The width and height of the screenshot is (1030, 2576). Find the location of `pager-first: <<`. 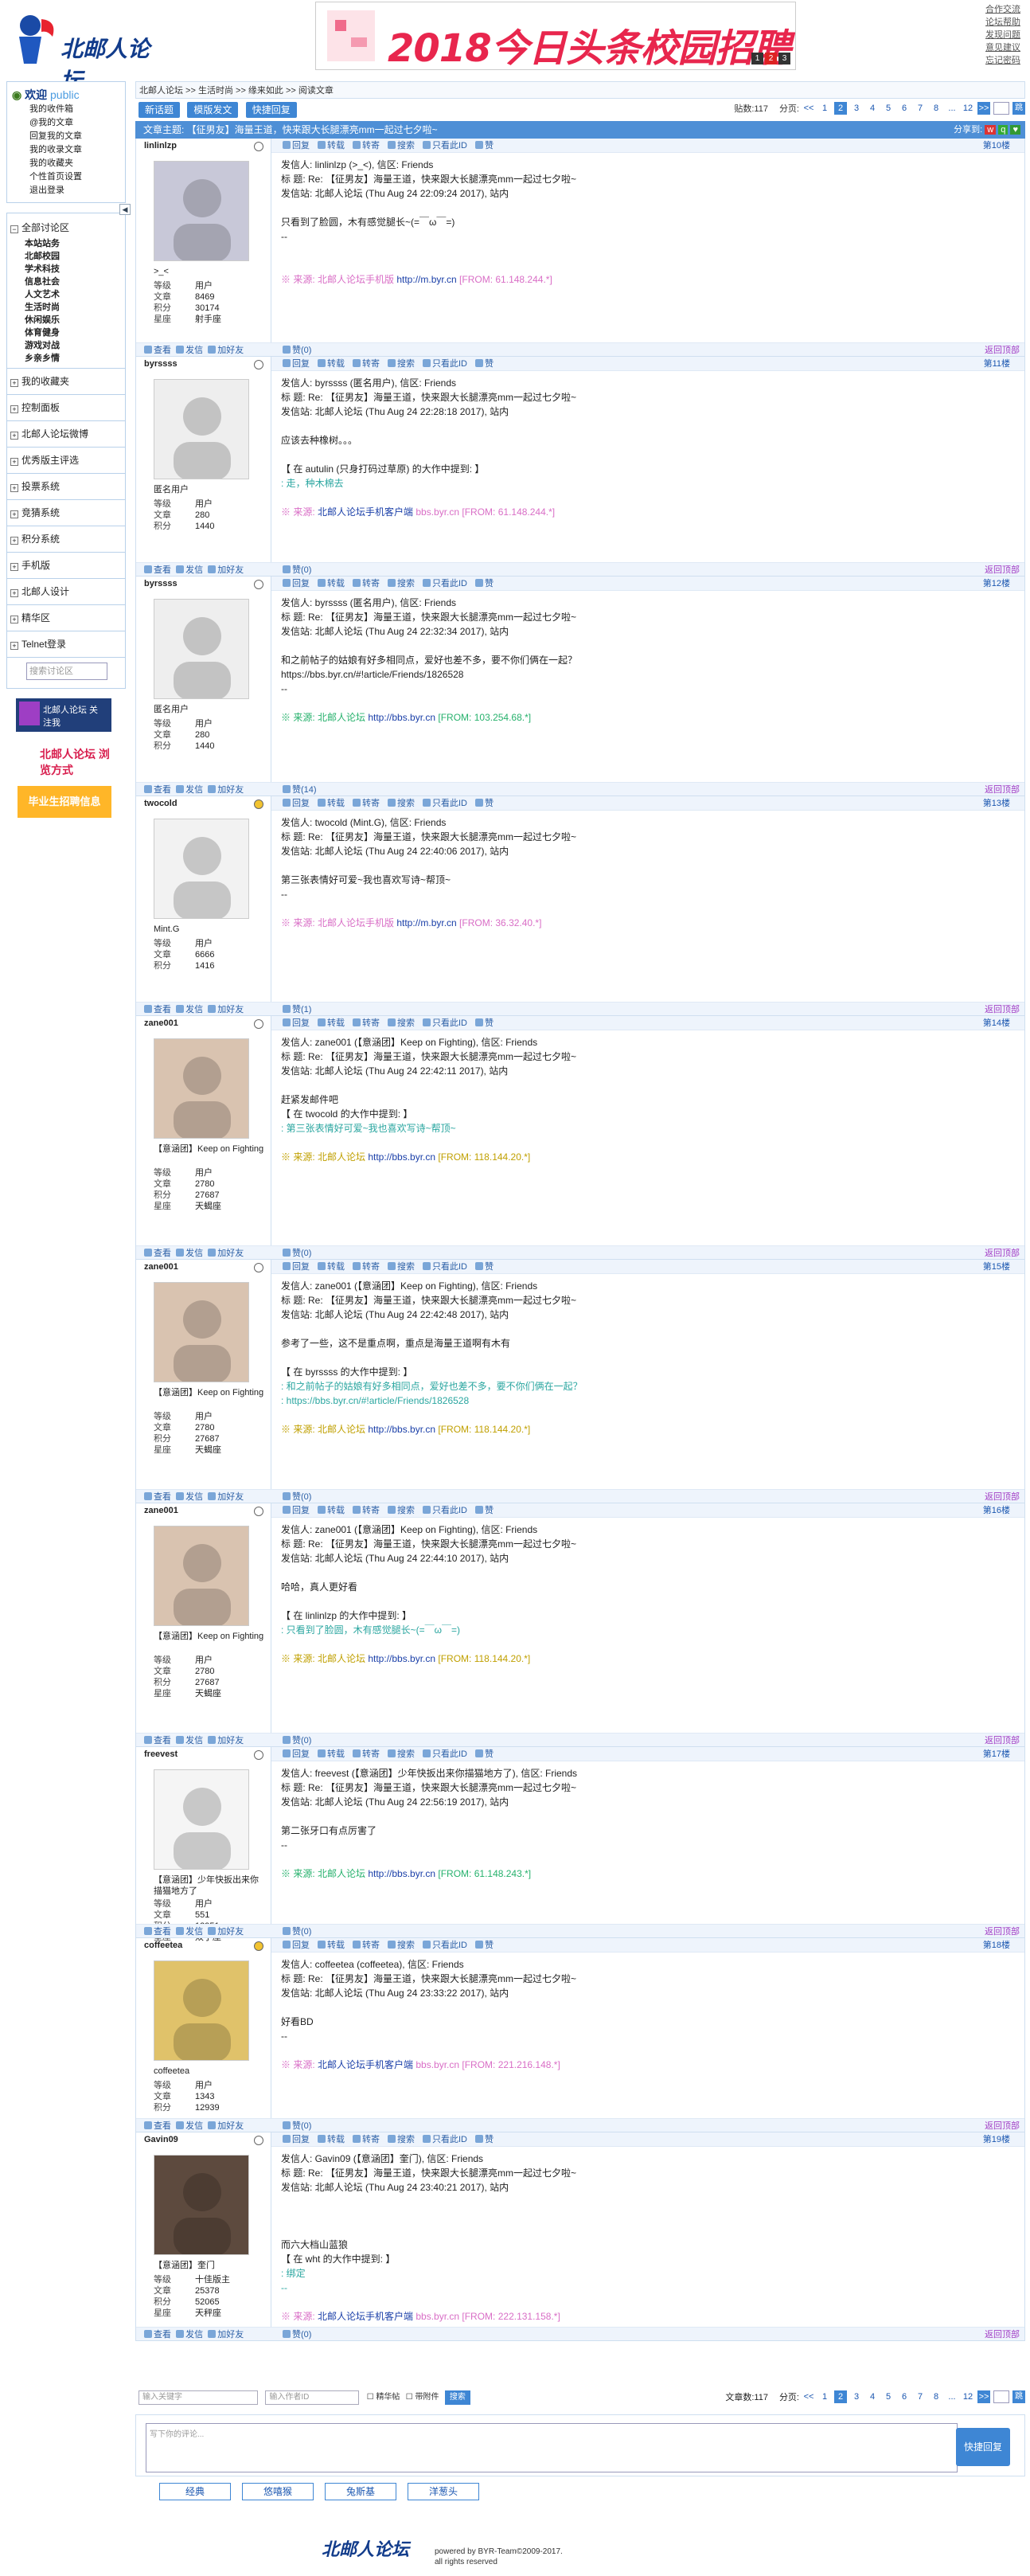

pager-first: << is located at coordinates (808, 2397).